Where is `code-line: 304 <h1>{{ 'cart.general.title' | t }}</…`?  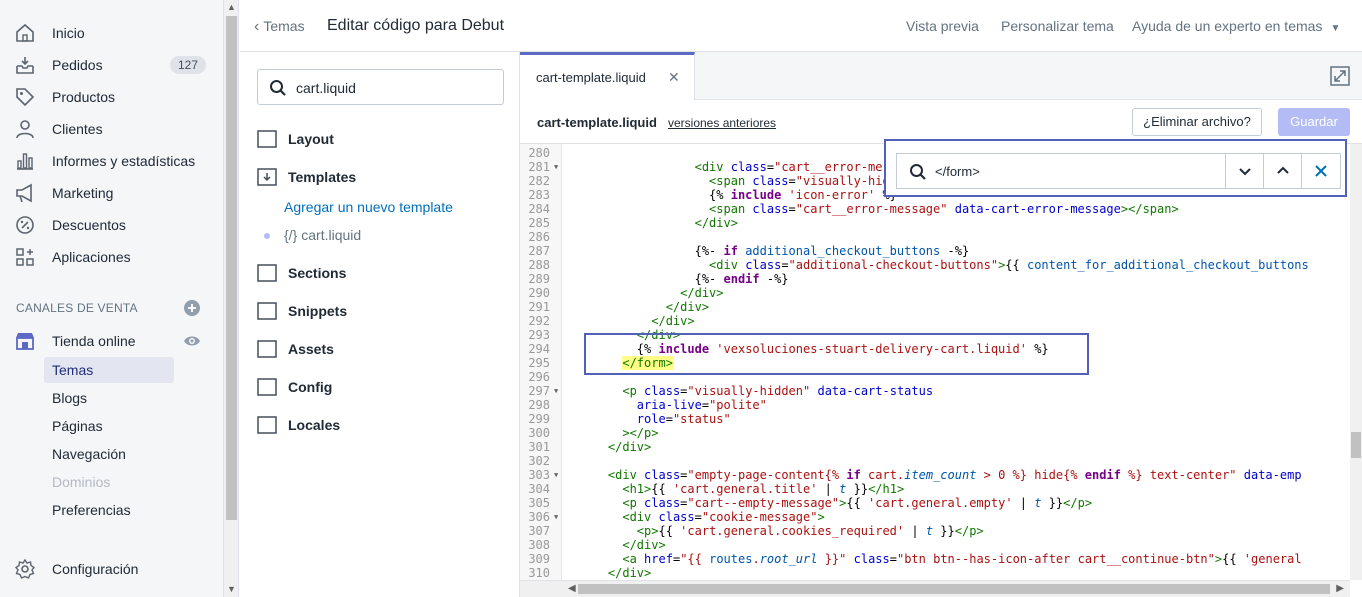 code-line: 304 <h1>{{ 'cart.general.title' | t }}</… is located at coordinates (935, 489).